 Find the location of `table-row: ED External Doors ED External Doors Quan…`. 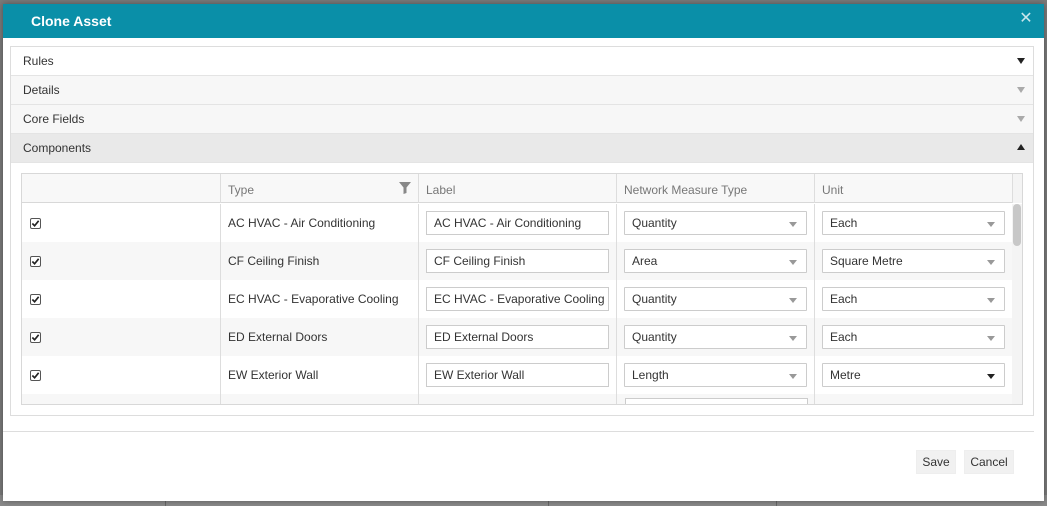

table-row: ED External Doors ED External Doors Quan… is located at coordinates (522, 337).